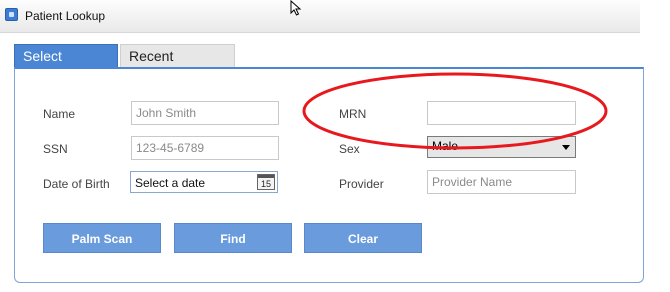  I want to click on calendar-icon: 15, so click(266, 182).